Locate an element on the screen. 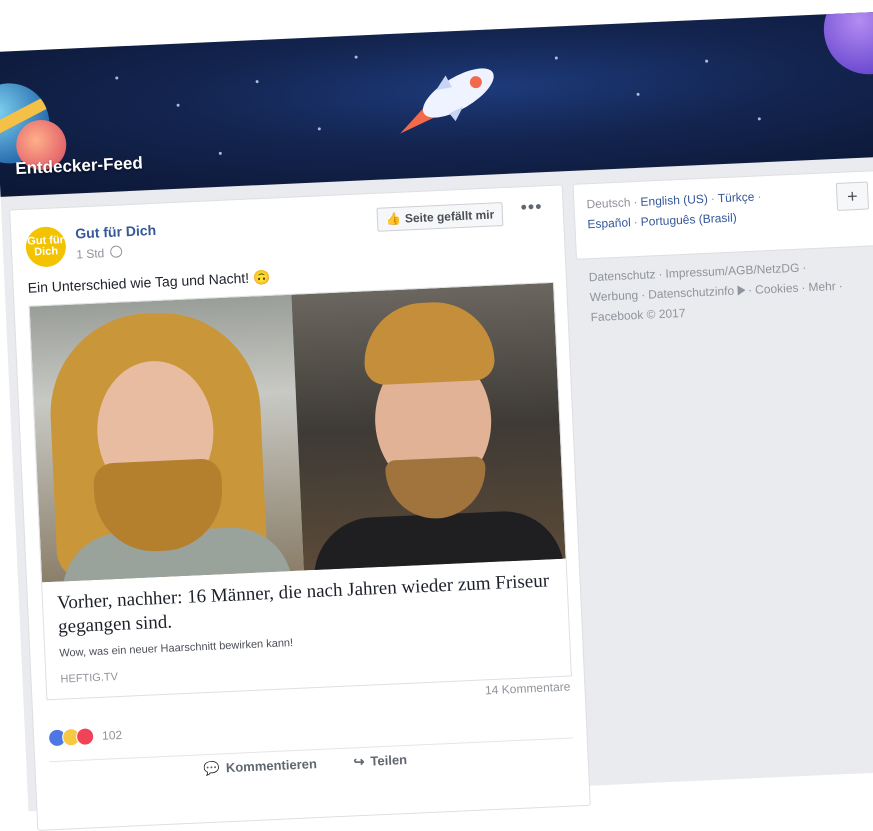 The image size is (873, 831). adchoices-icon is located at coordinates (741, 290).